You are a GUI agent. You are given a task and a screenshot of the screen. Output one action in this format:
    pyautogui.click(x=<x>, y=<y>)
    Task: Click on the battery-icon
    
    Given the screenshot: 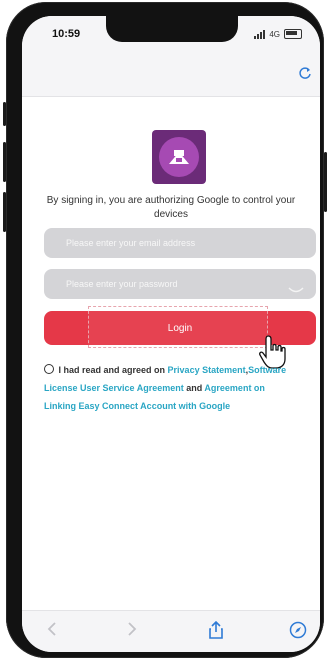 What is the action you would take?
    pyautogui.click(x=293, y=34)
    